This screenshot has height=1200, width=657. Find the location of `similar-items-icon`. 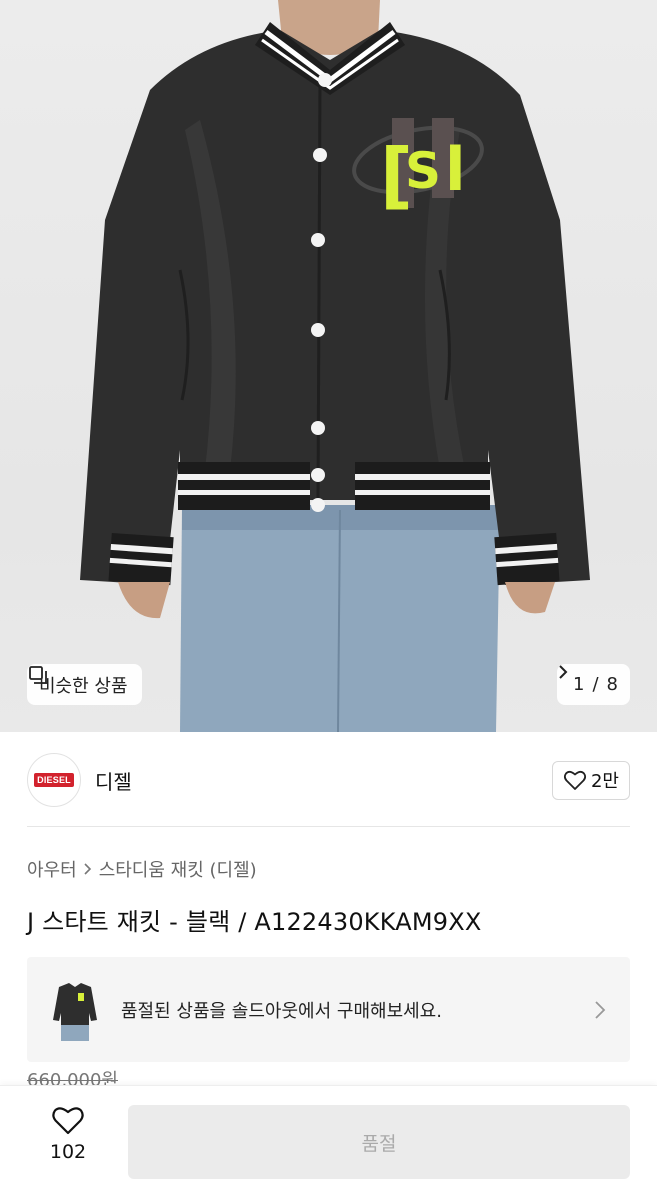

similar-items-icon is located at coordinates (38, 675).